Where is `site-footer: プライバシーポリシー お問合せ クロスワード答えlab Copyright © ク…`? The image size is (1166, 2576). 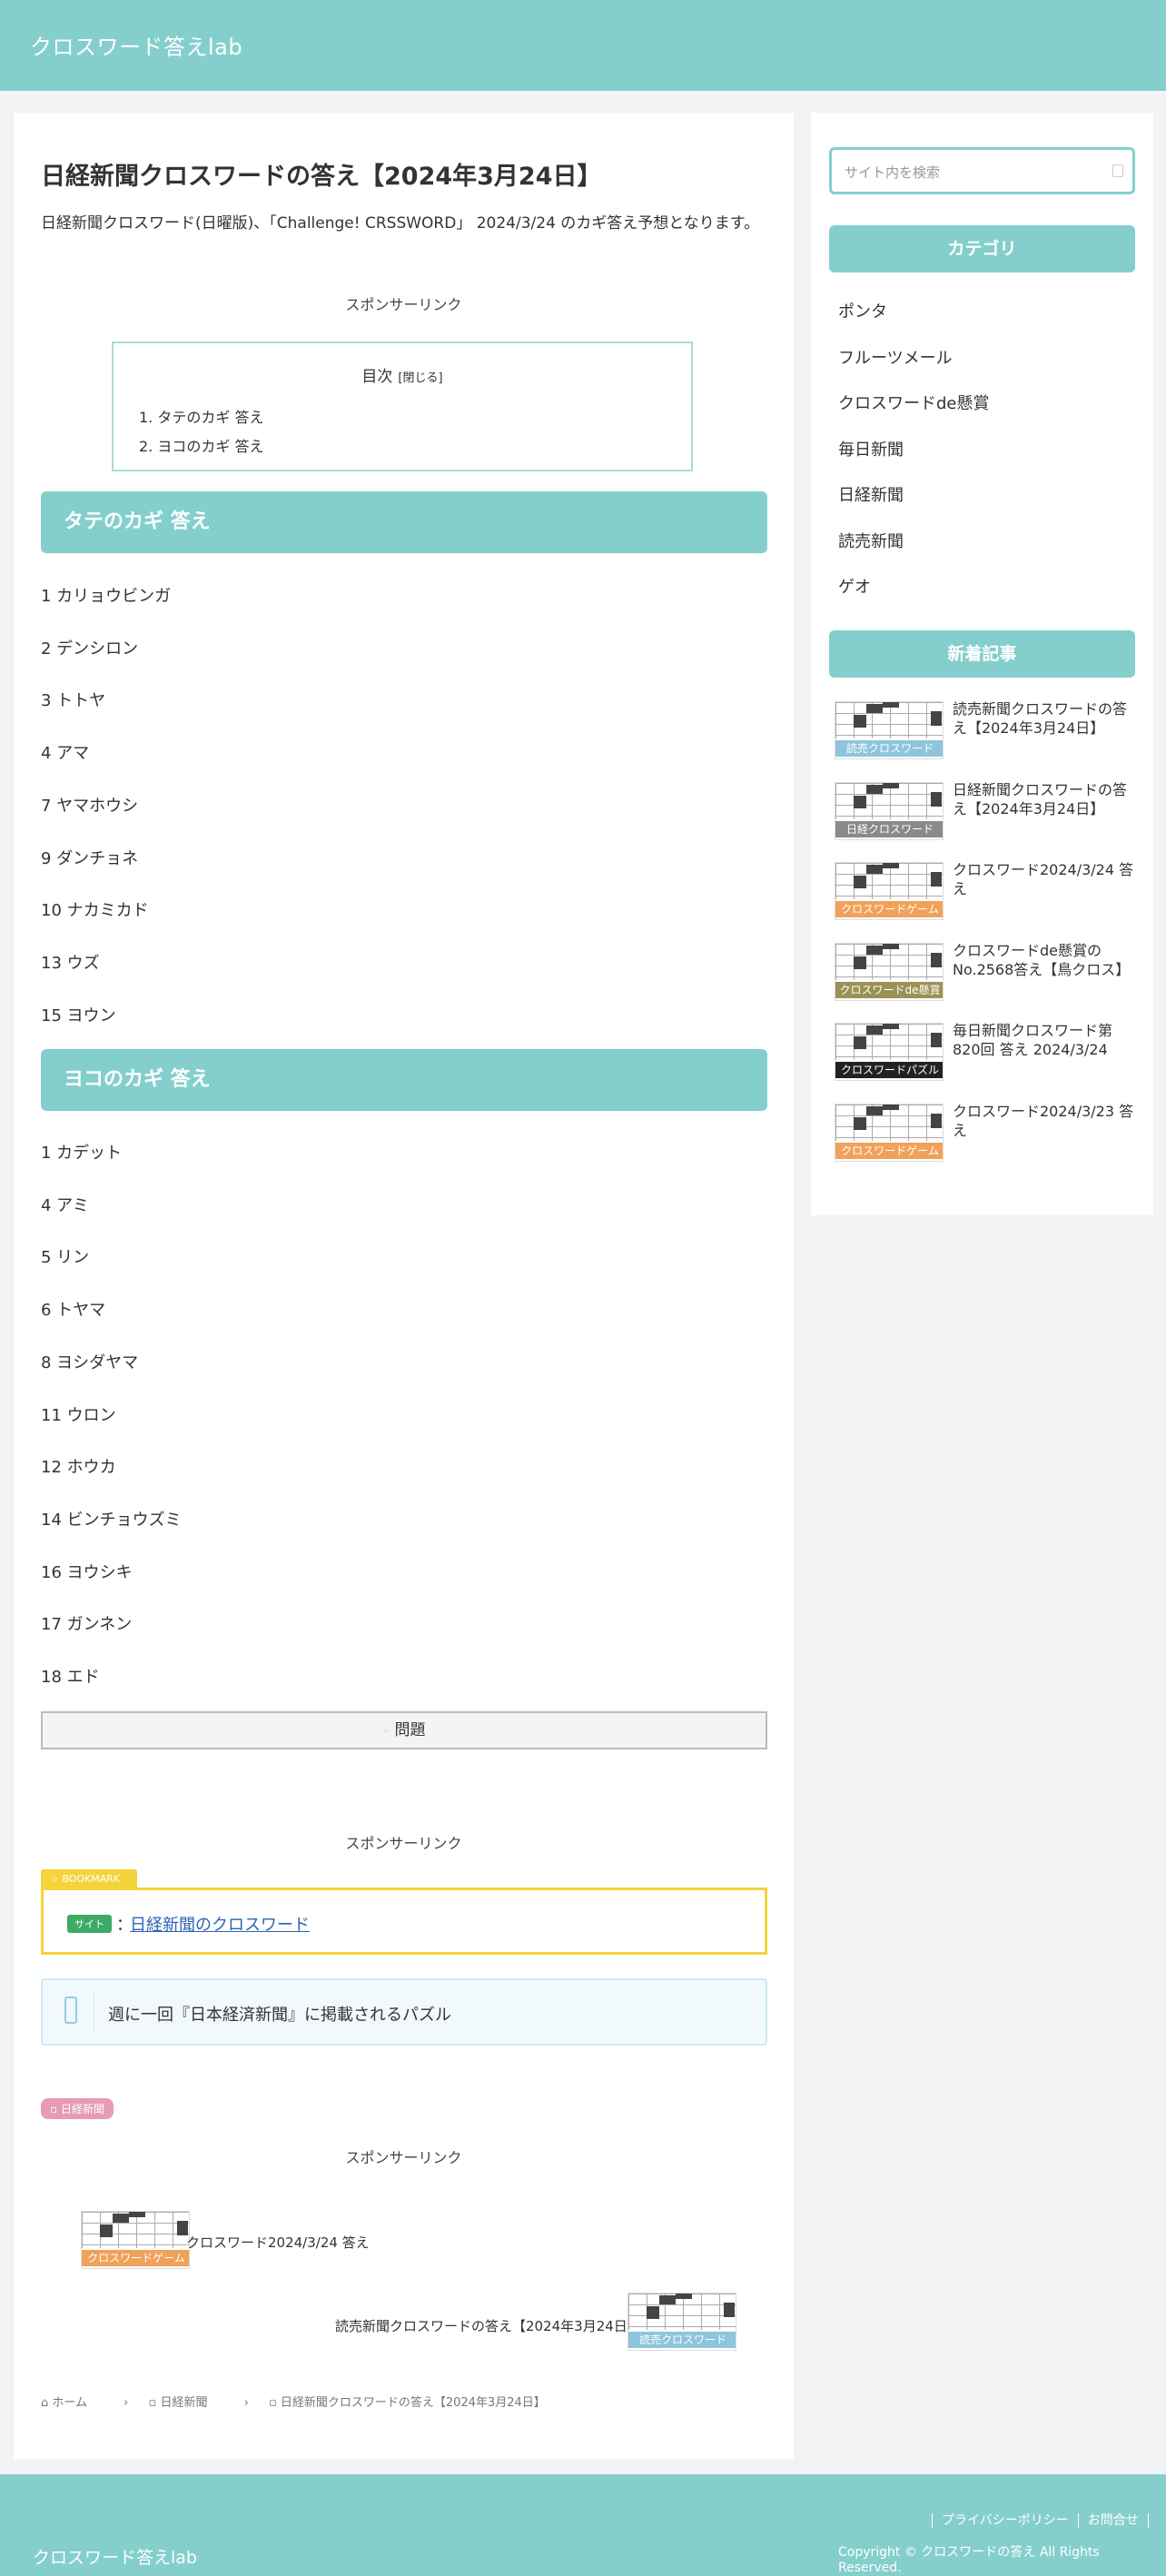
site-footer: プライバシーポリシー お問合せ クロスワード答えlab Copyright © ク… is located at coordinates (583, 2525).